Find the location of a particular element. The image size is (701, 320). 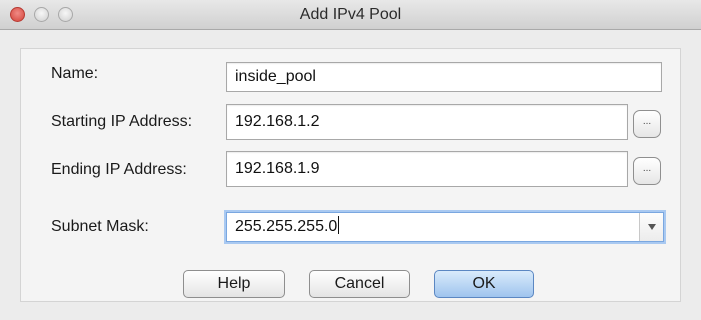

window-title: Add IPv4 Pool is located at coordinates (350, 14).